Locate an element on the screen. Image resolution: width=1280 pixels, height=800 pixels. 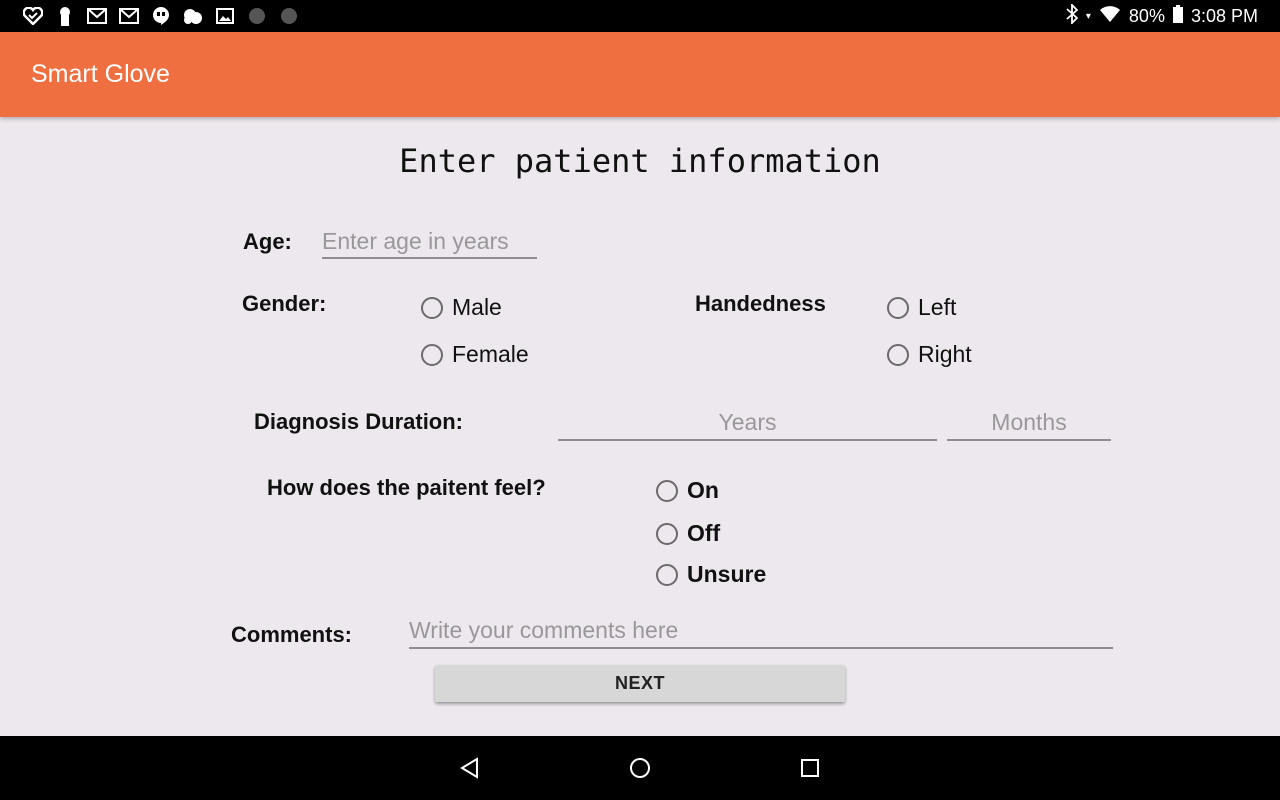
back-icon is located at coordinates (470, 768).